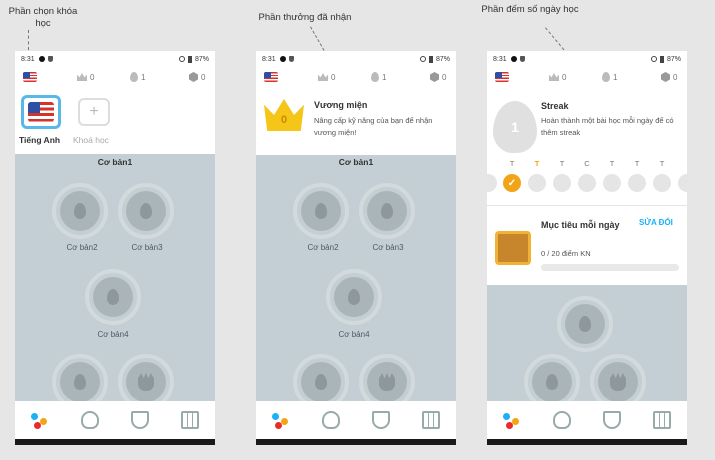  Describe the element at coordinates (530, 9) in the screenshot. I see `annotation-streak: Phần đếm số ngày học` at that location.